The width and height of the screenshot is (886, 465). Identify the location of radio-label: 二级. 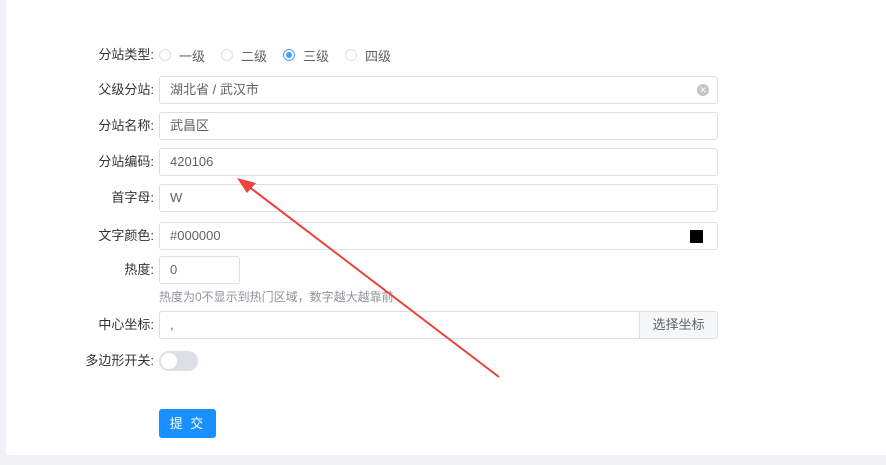
(254, 56).